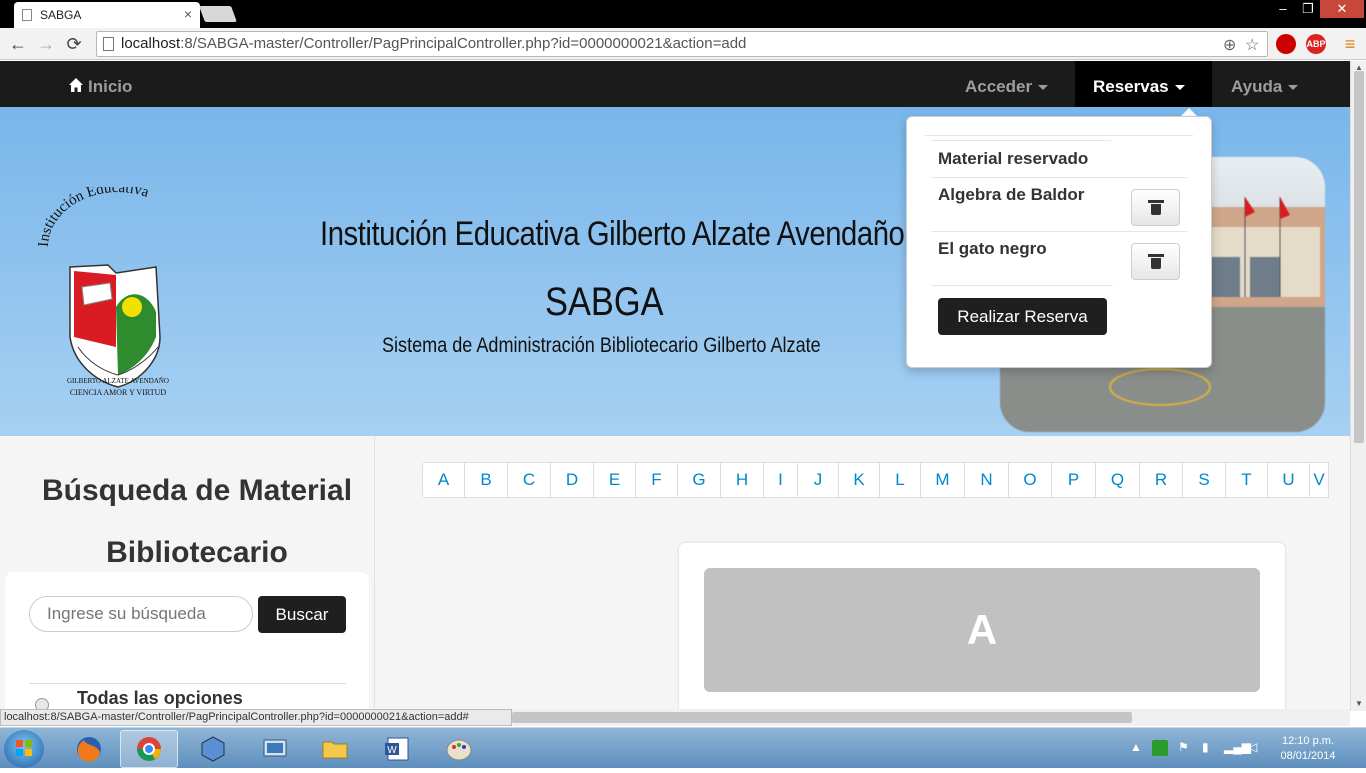  Describe the element at coordinates (187, 641) in the screenshot. I see `search-card: Buscar Todas las opciones` at that location.